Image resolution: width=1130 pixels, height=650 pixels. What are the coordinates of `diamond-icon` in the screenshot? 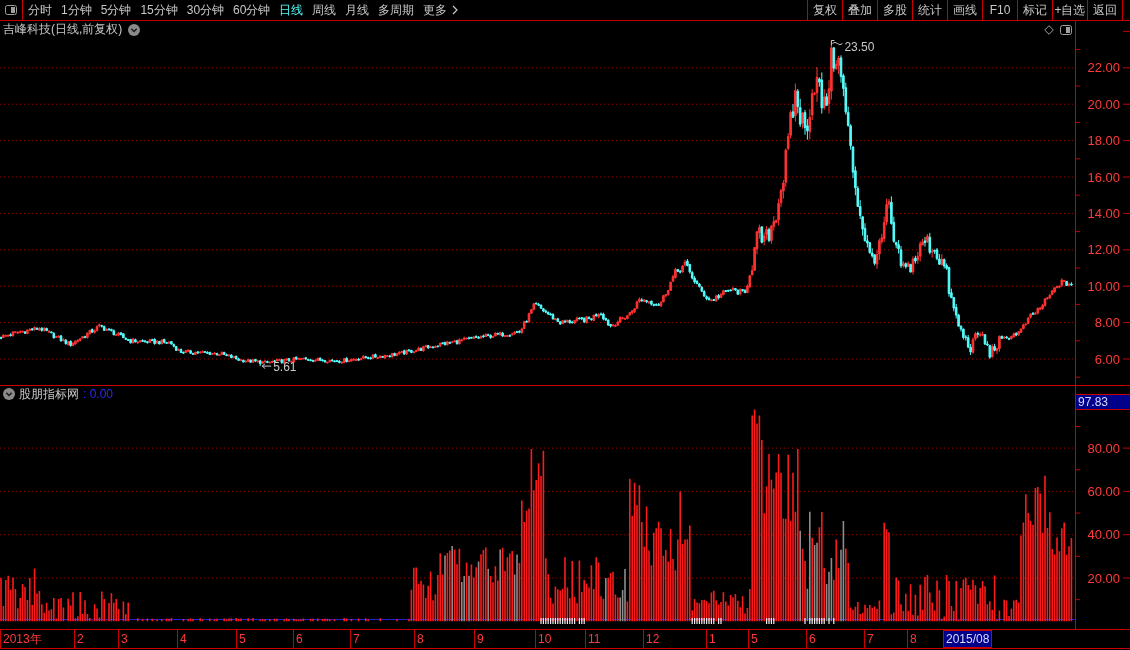 It's located at (1049, 29).